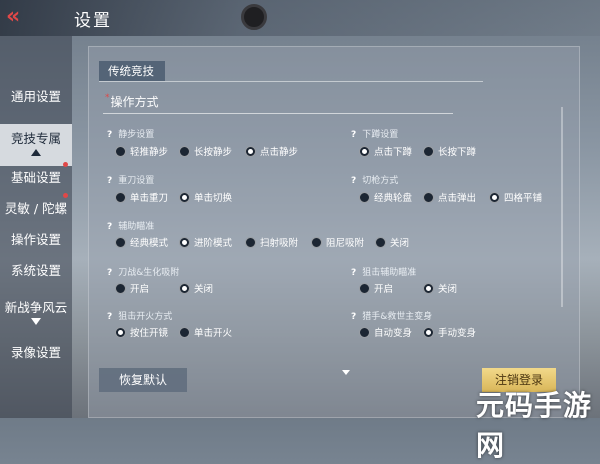  Describe the element at coordinates (141, 334) in the screenshot. I see `radio-option: 按住开镜` at that location.